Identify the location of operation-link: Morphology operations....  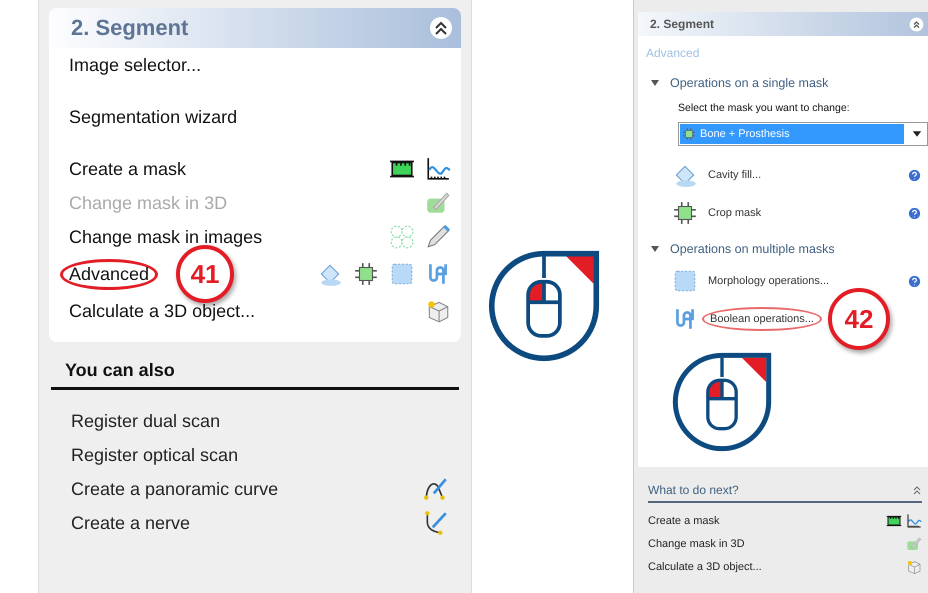
(769, 281).